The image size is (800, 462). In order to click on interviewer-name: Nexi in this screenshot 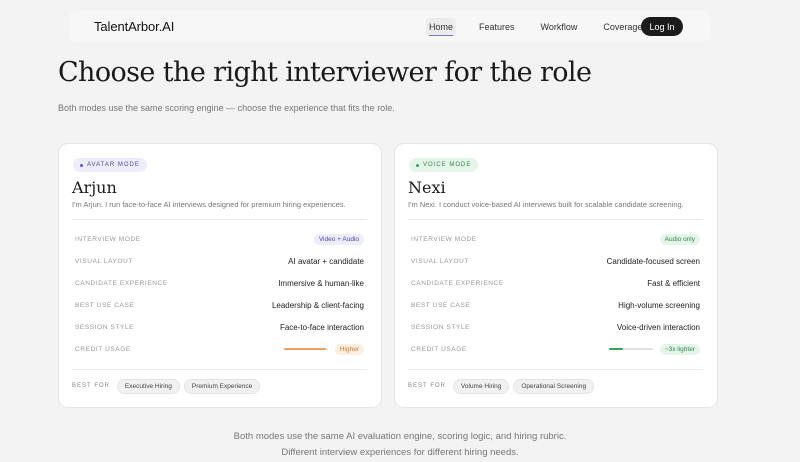, I will do `click(427, 187)`.